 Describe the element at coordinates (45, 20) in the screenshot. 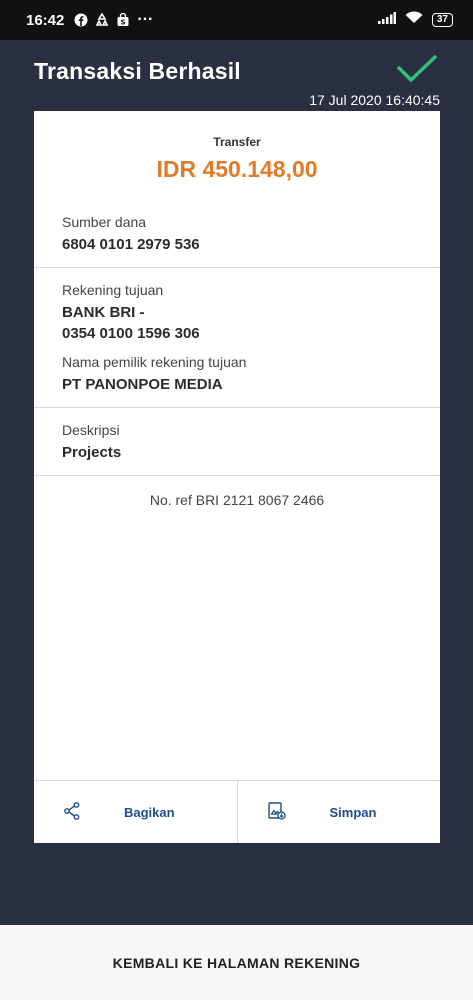

I see `status-time: 16:42` at that location.